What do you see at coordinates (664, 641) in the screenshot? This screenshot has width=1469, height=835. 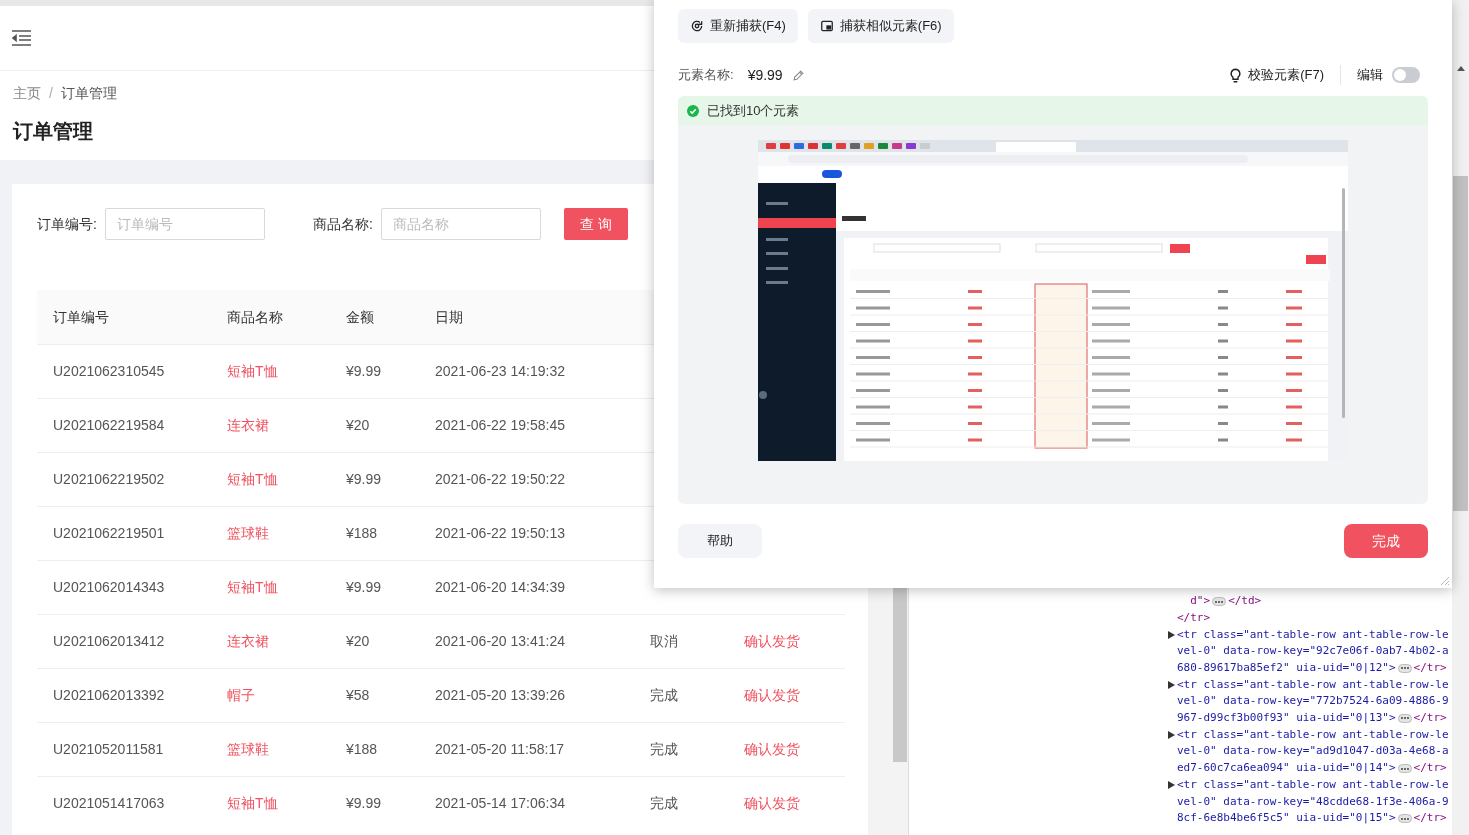 I see `table-cell: 取消` at bounding box center [664, 641].